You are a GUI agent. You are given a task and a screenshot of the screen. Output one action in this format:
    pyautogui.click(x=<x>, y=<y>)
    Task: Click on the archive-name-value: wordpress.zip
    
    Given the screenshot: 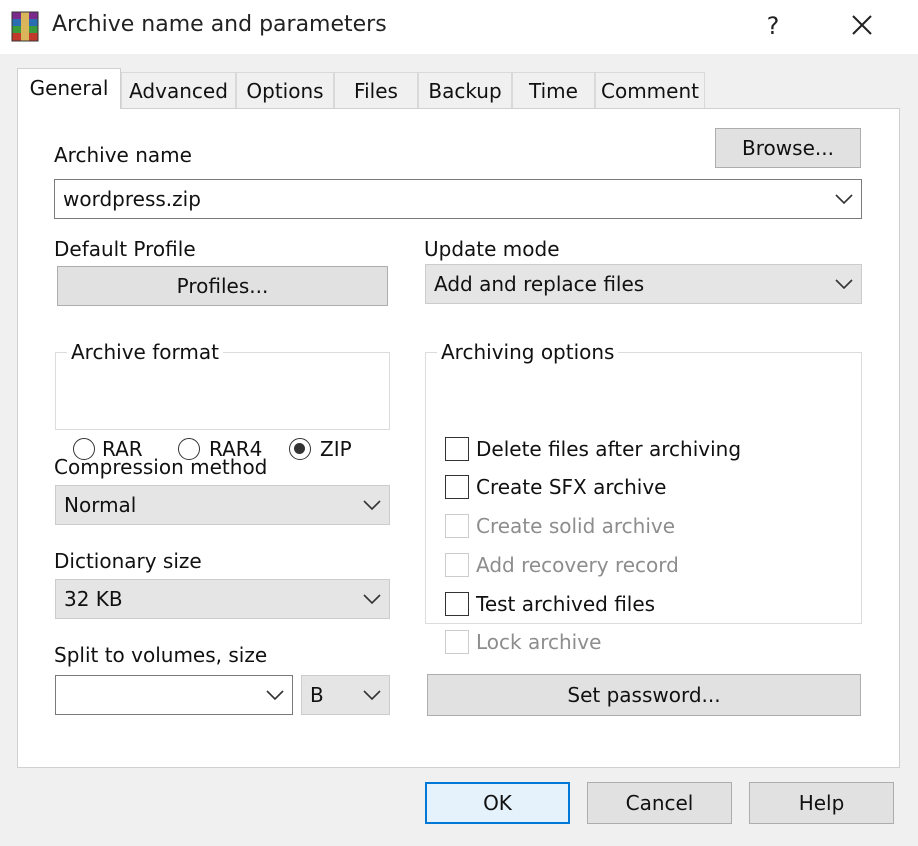 What is the action you would take?
    pyautogui.click(x=132, y=199)
    